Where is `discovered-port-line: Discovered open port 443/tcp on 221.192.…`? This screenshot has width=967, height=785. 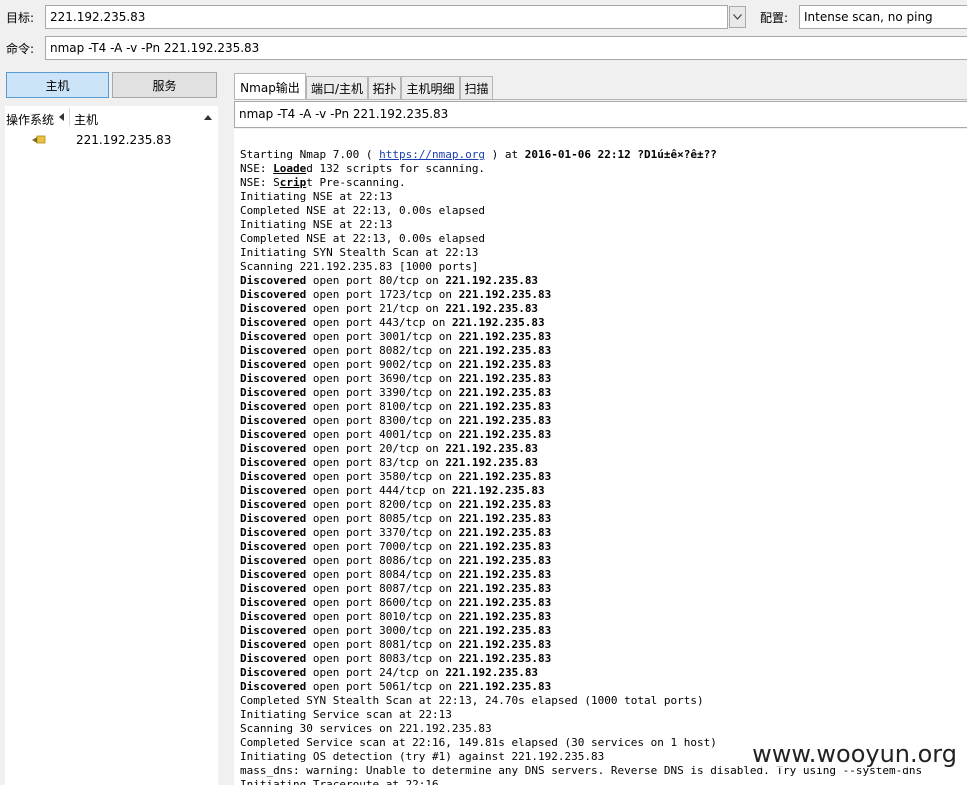 discovered-port-line: Discovered open port 443/tcp on 221.192.… is located at coordinates (392, 322).